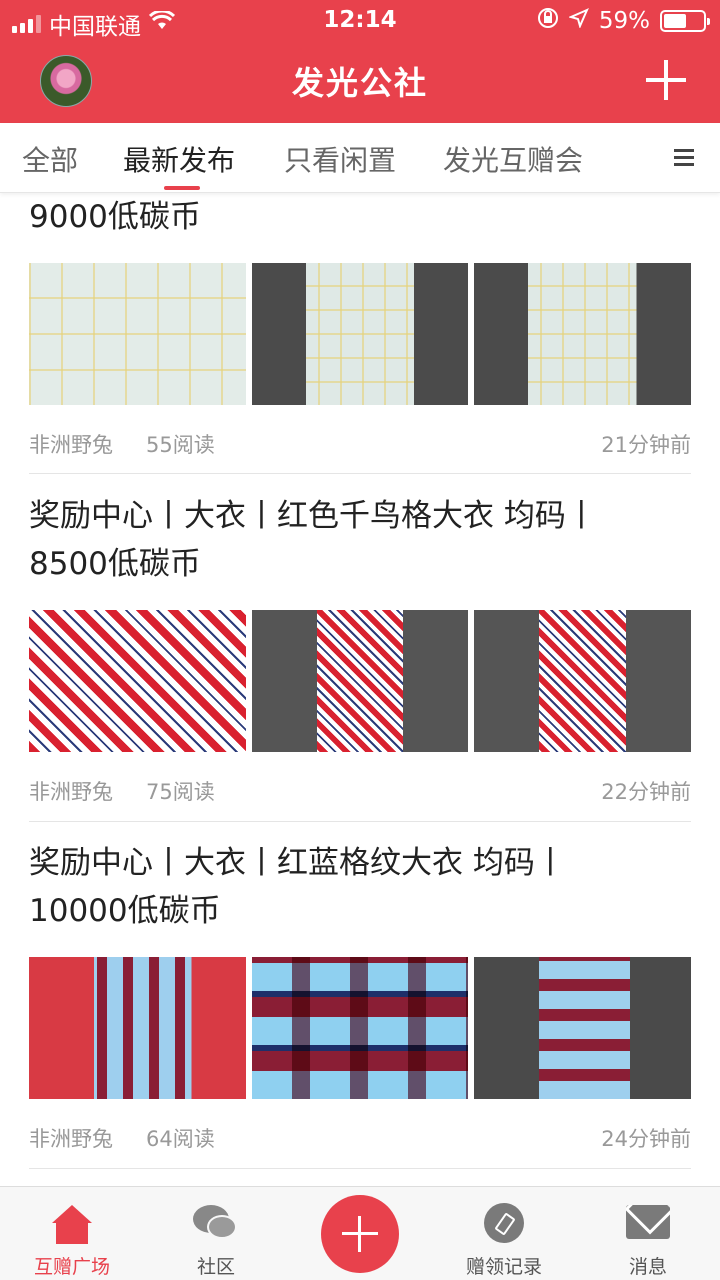  I want to click on top-bar: 中国联通 12:14 59% 发光公社, so click(360, 61).